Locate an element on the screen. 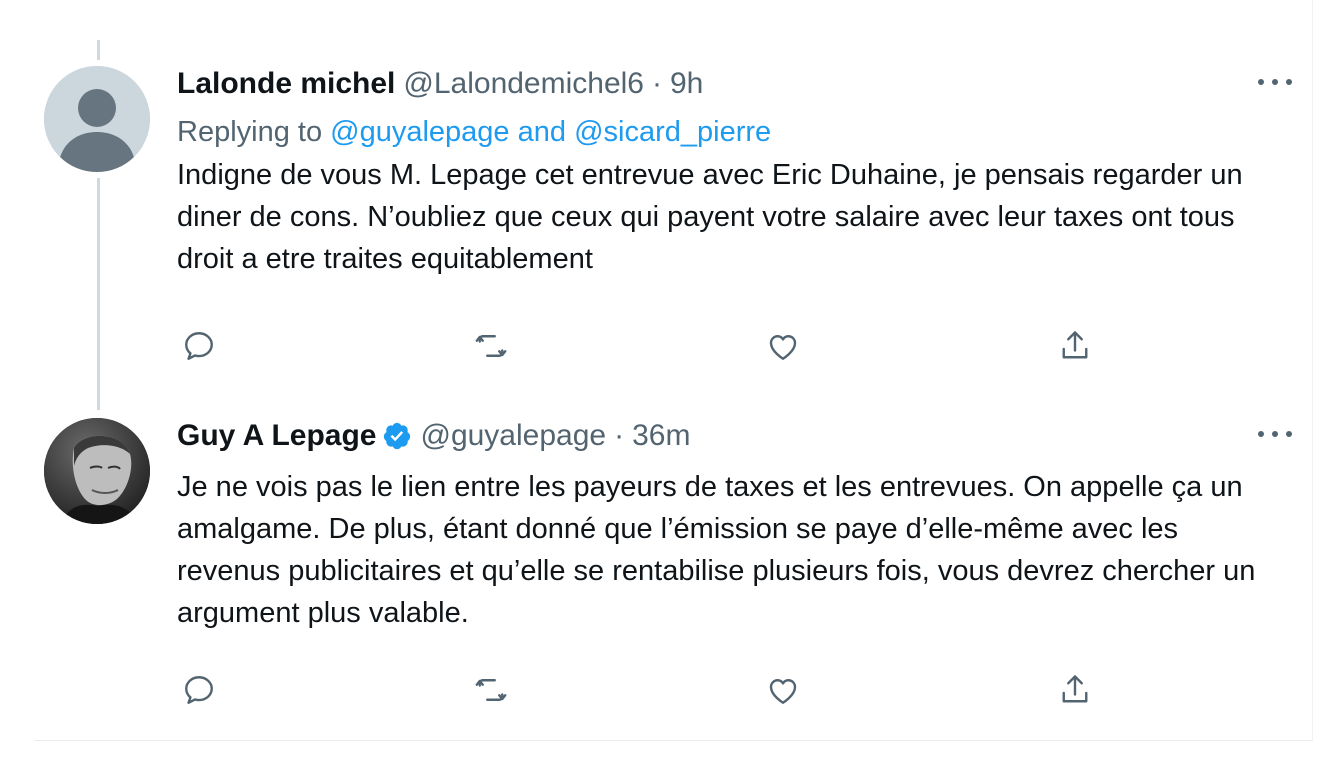 This screenshot has width=1336, height=768. replying-and: and is located at coordinates (542, 132).